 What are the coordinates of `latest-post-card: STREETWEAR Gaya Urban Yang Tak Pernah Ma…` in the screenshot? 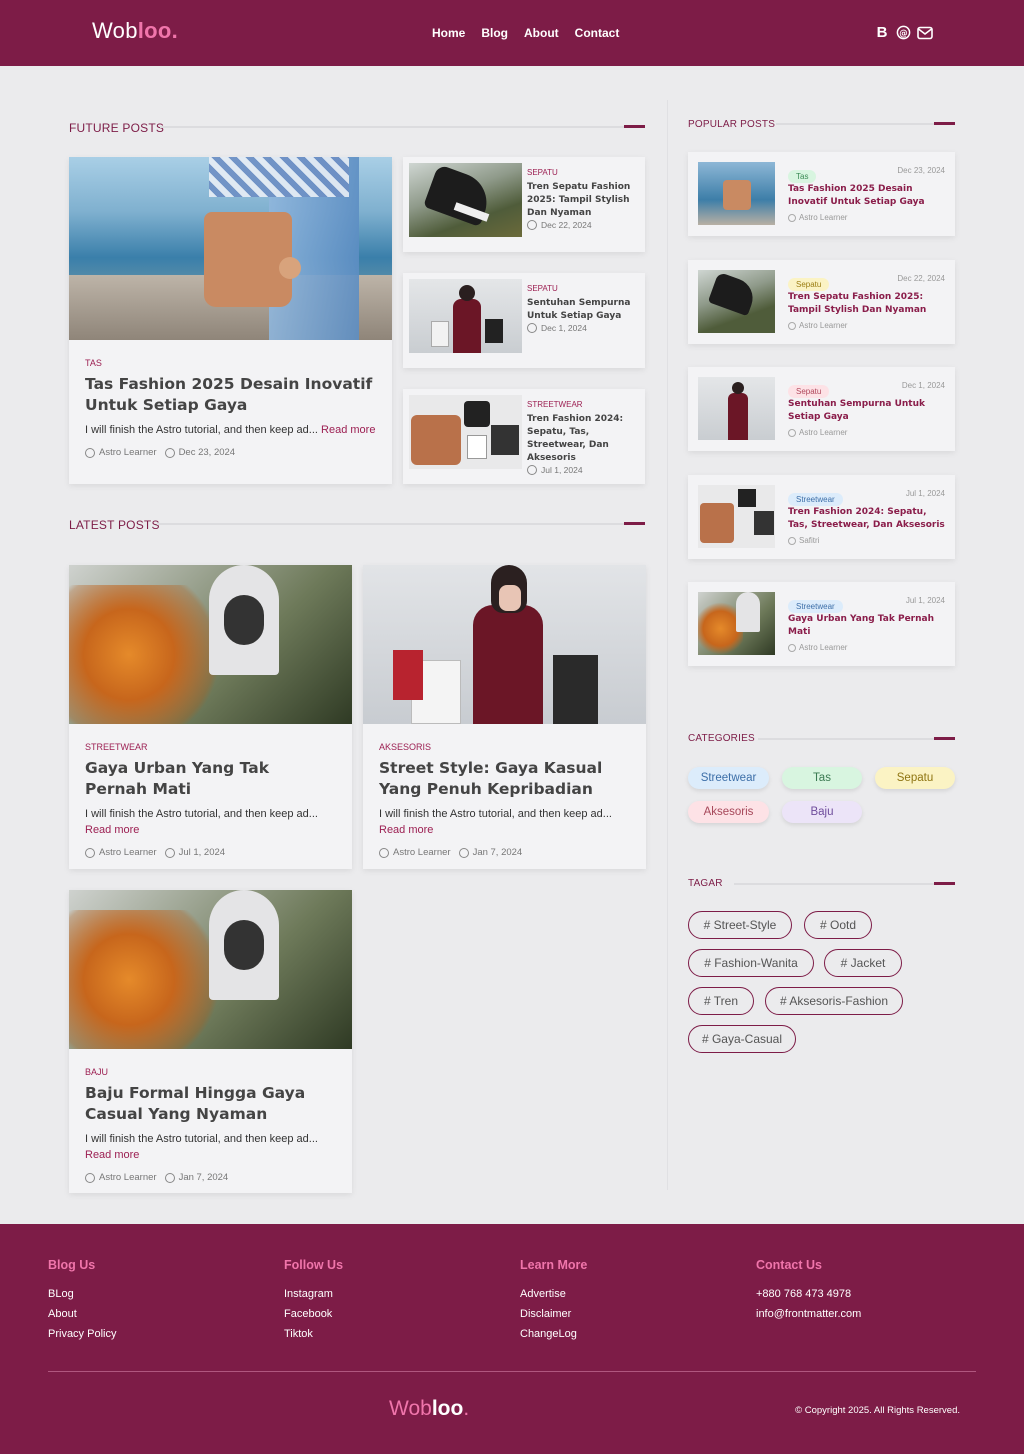 It's located at (210, 717).